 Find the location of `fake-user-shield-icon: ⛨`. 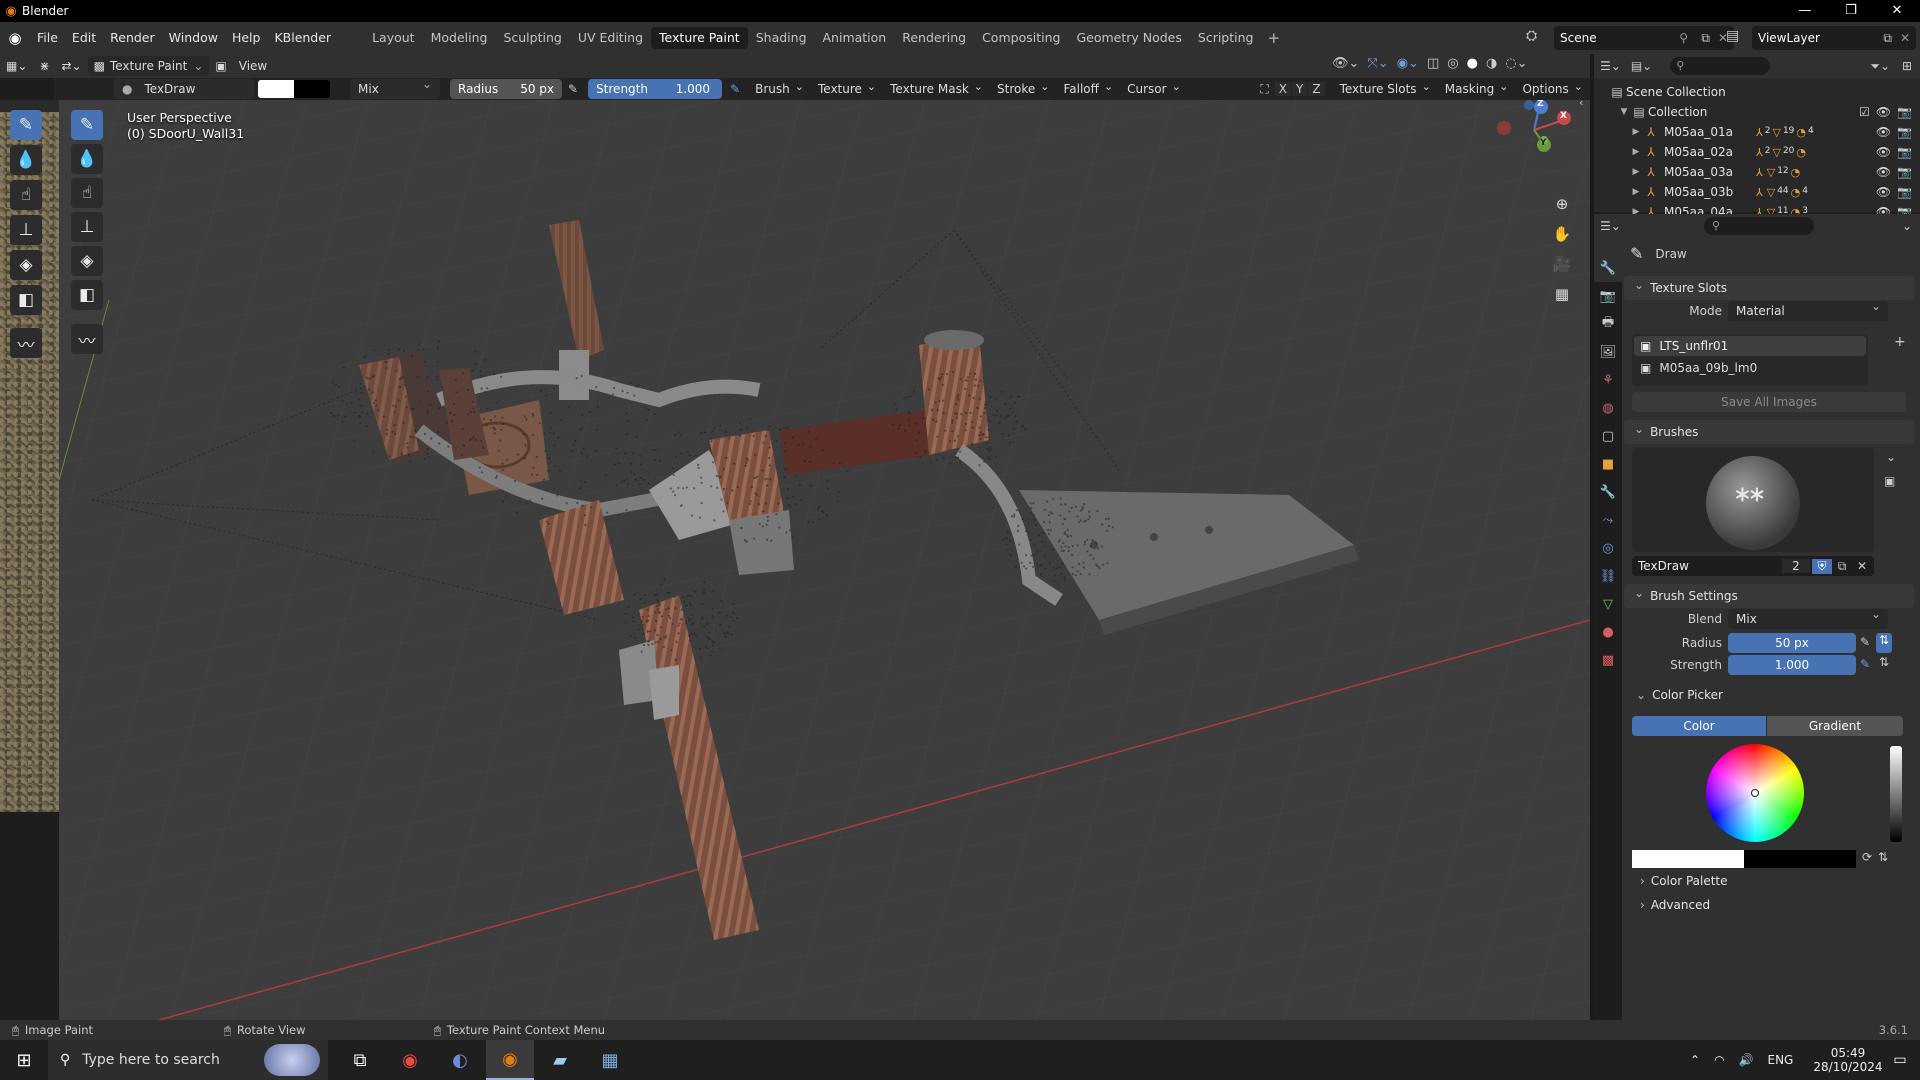

fake-user-shield-icon: ⛨ is located at coordinates (1822, 566).